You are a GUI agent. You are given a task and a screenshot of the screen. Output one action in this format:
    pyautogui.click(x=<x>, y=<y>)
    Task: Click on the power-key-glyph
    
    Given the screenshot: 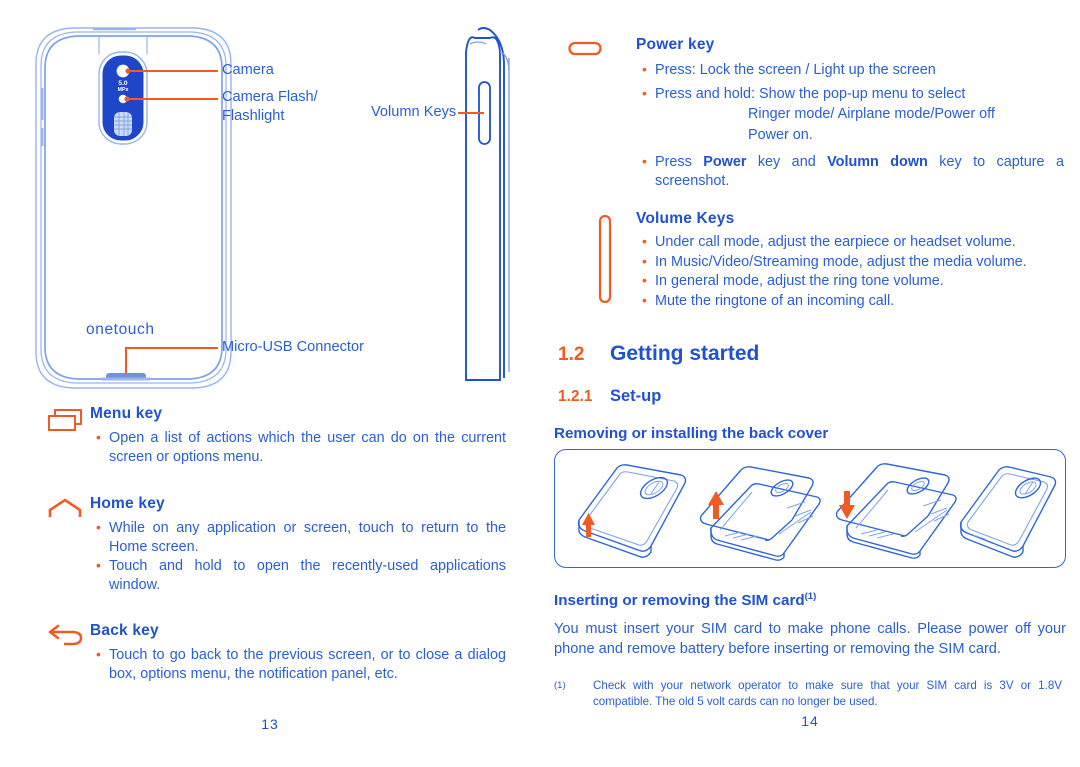 What is the action you would take?
    pyautogui.click(x=585, y=48)
    